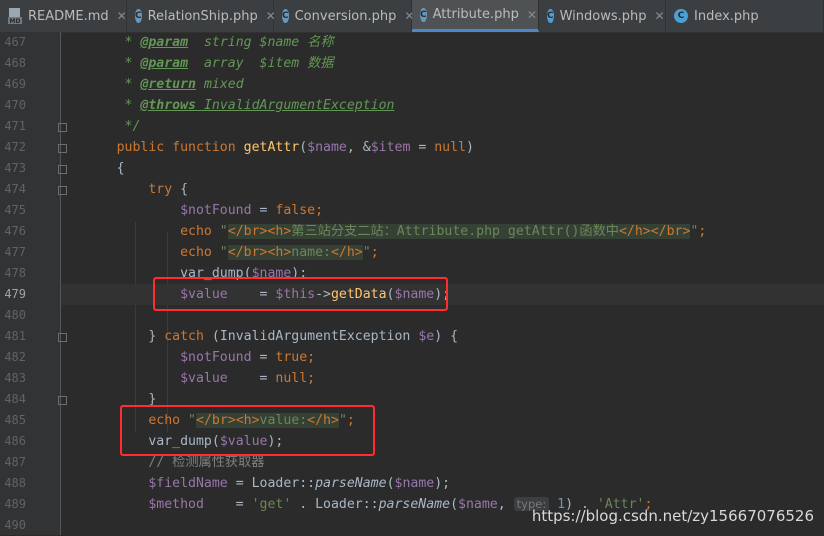 This screenshot has width=824, height=536. I want to click on line-number: 481, so click(15, 336).